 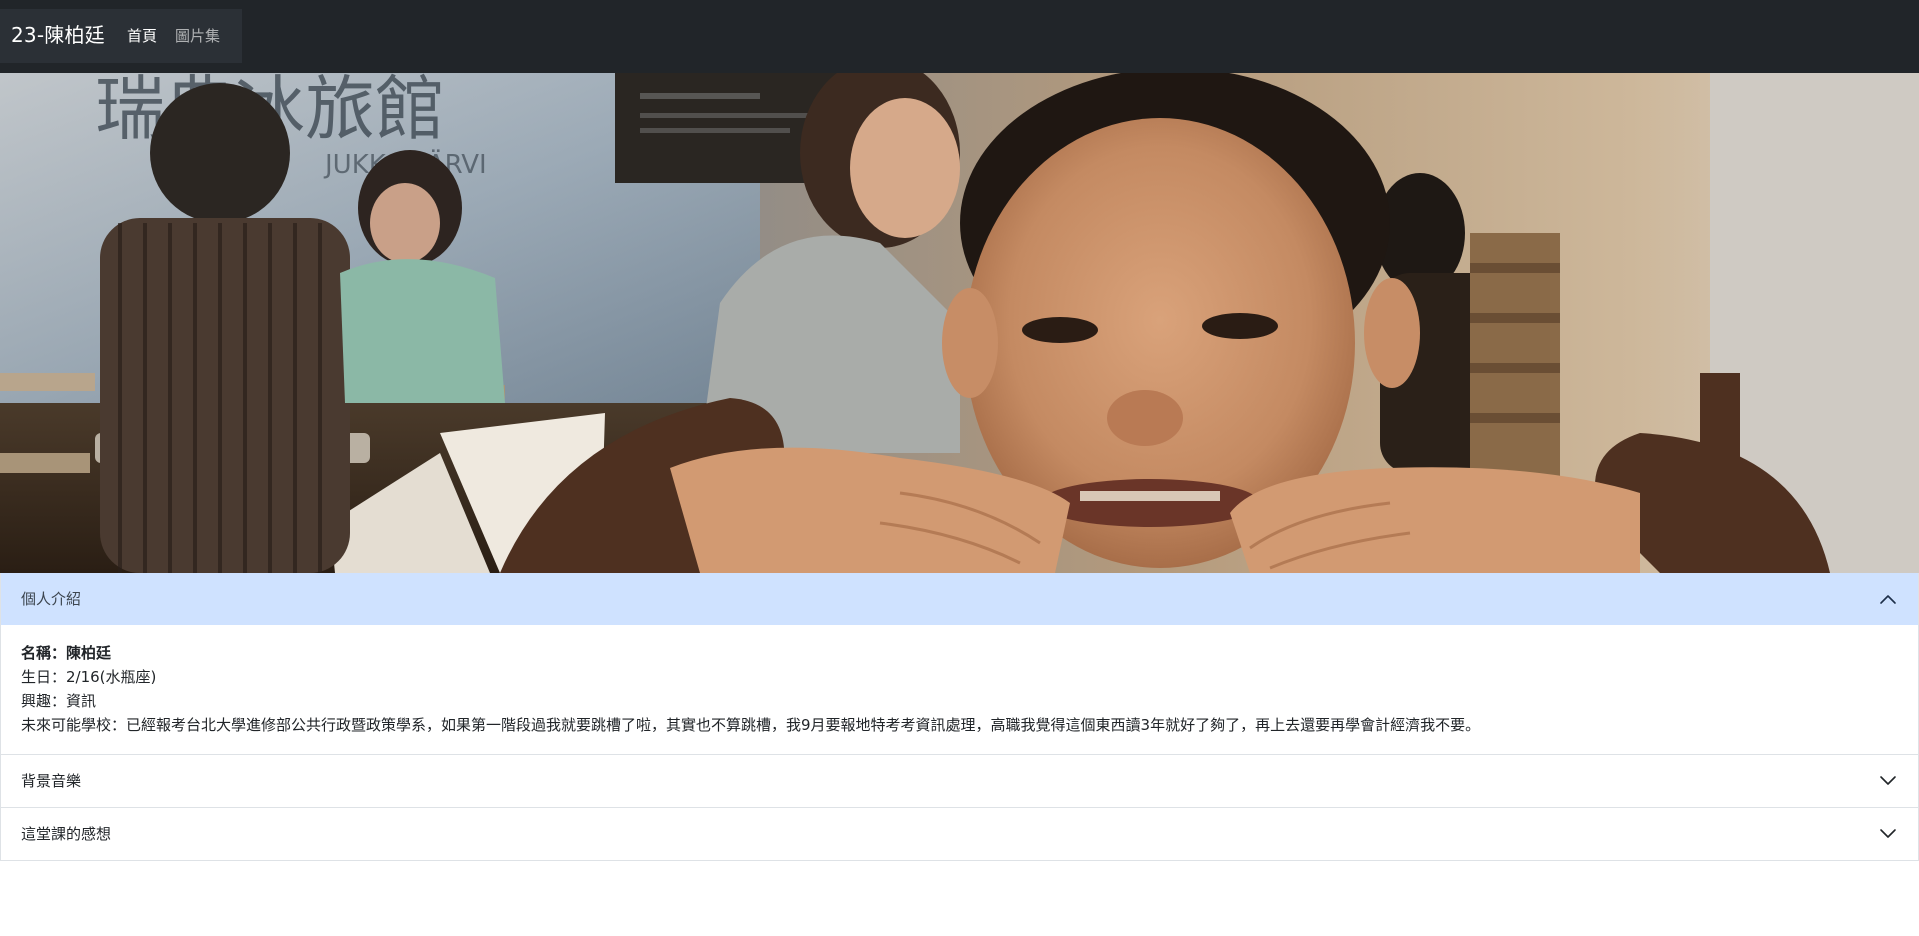 I want to click on accordion-header-thoughts: 這堂課的感想, so click(x=959, y=834).